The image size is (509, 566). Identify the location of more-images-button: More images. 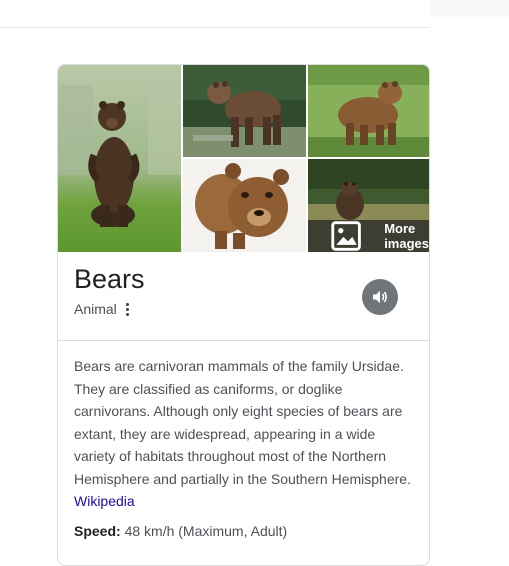
(368, 236).